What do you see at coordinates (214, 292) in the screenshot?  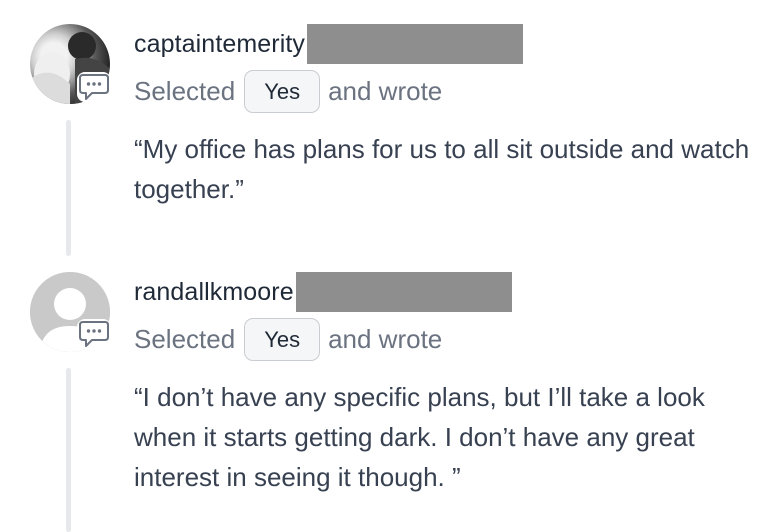 I see `username: randallkmoore` at bounding box center [214, 292].